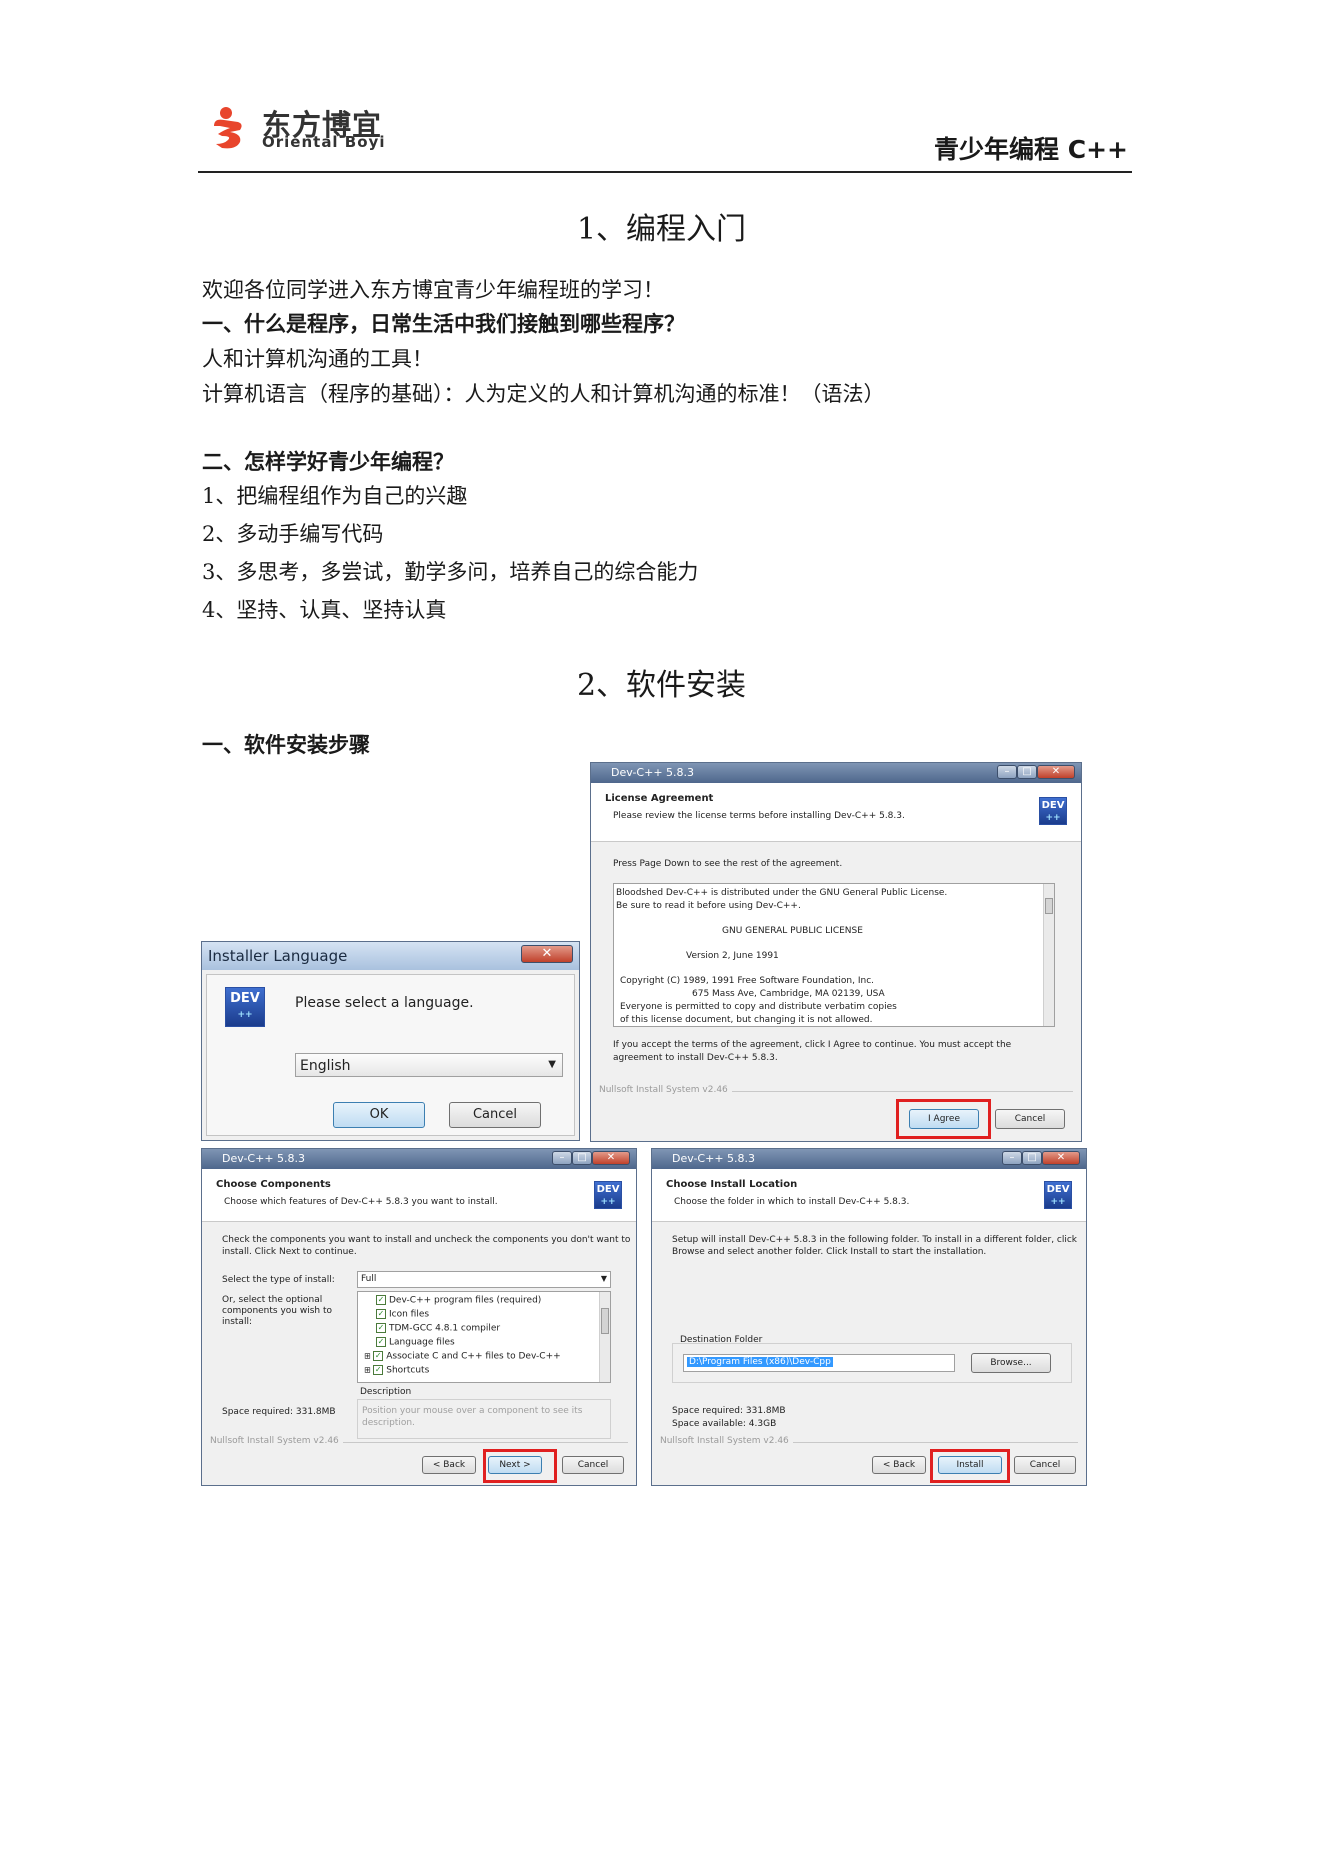 Image resolution: width=1323 pixels, height=1871 pixels. I want to click on component-item: ✓ Language files, so click(415, 1342).